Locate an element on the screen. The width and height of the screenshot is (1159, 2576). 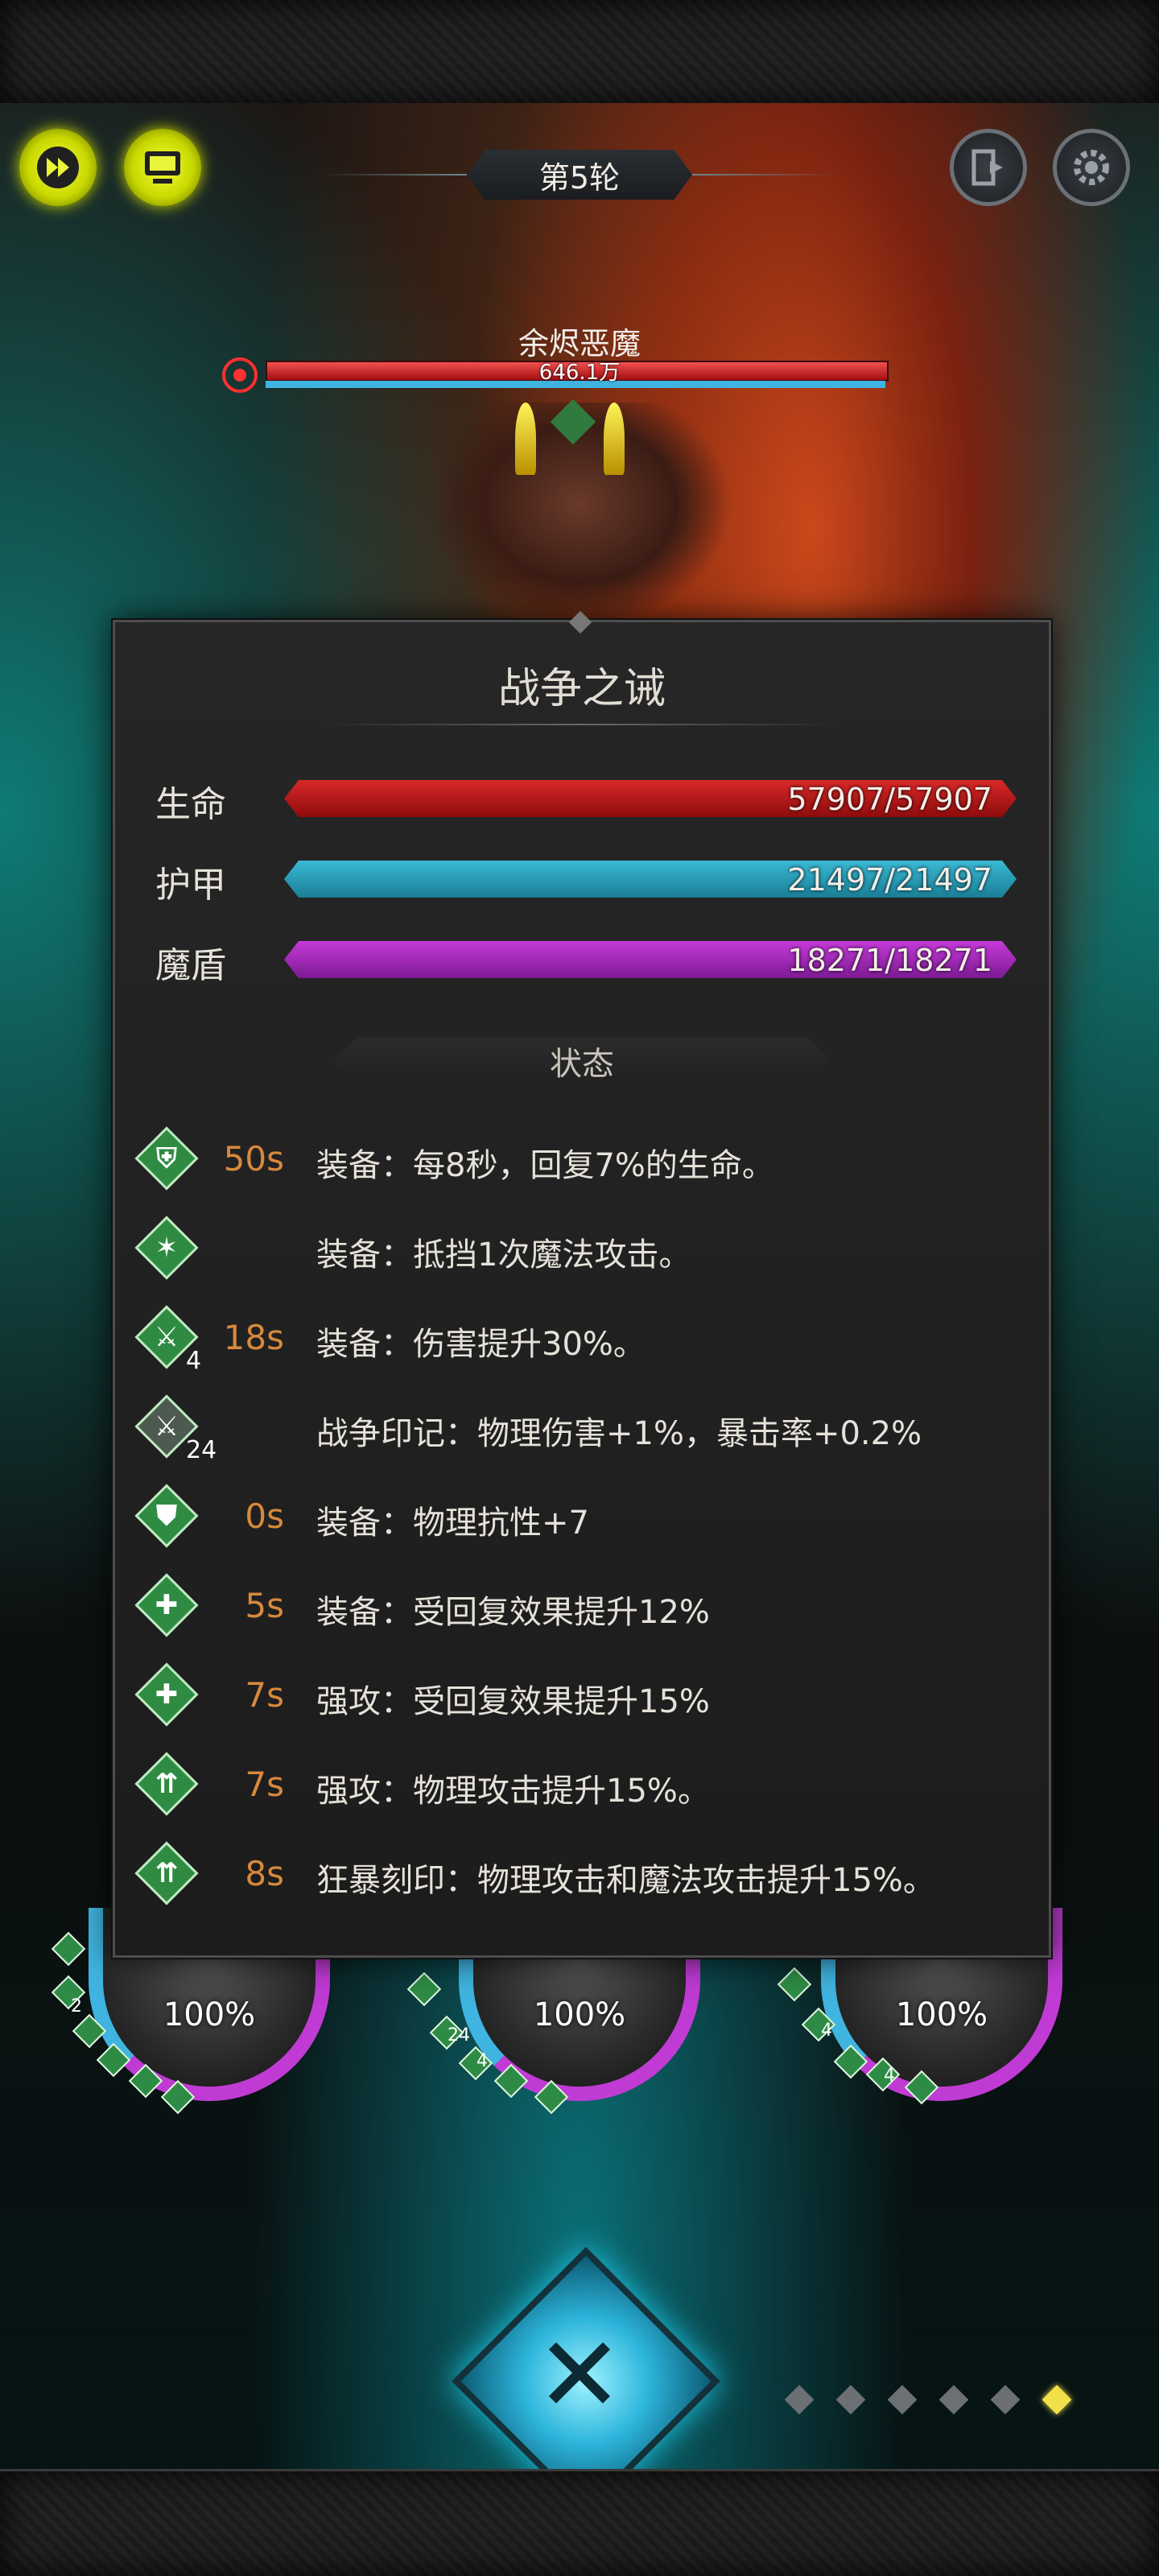
round-label: 第5轮 is located at coordinates (579, 177).